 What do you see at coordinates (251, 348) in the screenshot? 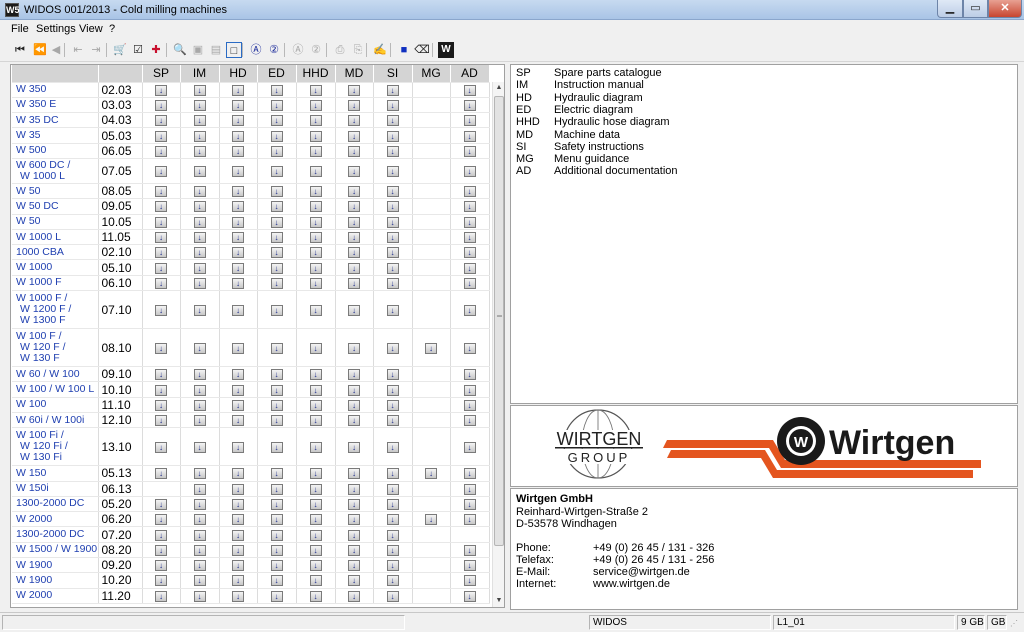
I see `table-row: W 100 F / W 120 F / W 130 F 08.10 ↓ ↓ ↓ ↓ ↓ ↓ ↓ ↓ ↓` at bounding box center [251, 348].